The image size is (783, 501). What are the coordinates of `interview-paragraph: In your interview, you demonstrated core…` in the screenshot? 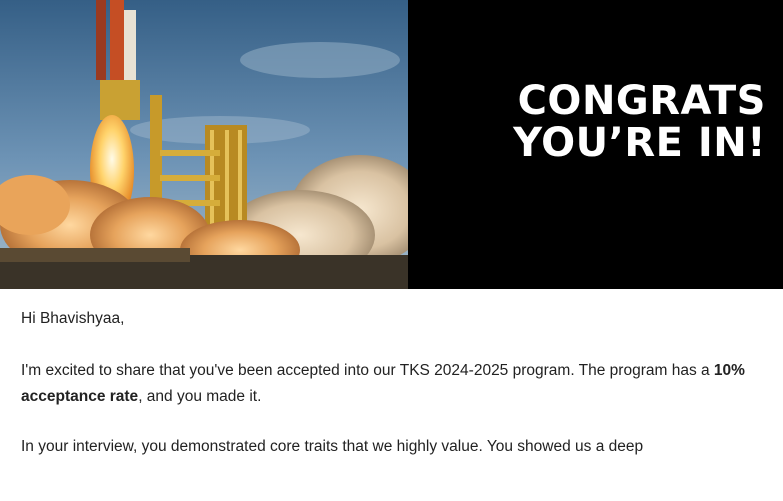 It's located at (332, 446).